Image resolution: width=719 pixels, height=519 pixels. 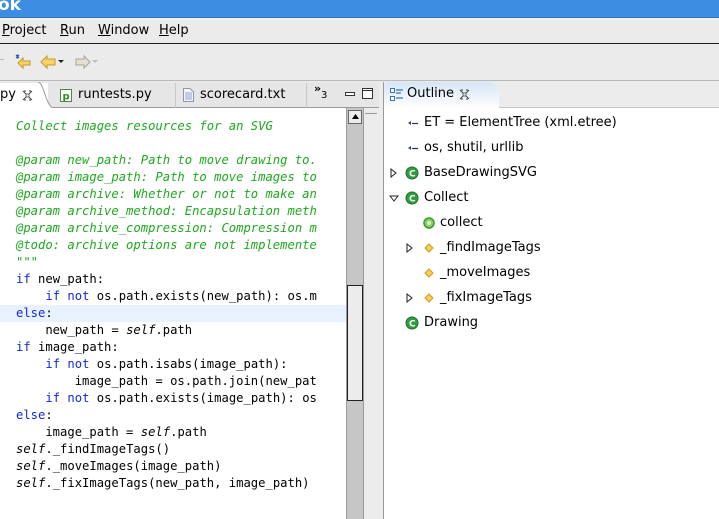 I want to click on outline-node: _findImageTags, so click(x=551, y=248).